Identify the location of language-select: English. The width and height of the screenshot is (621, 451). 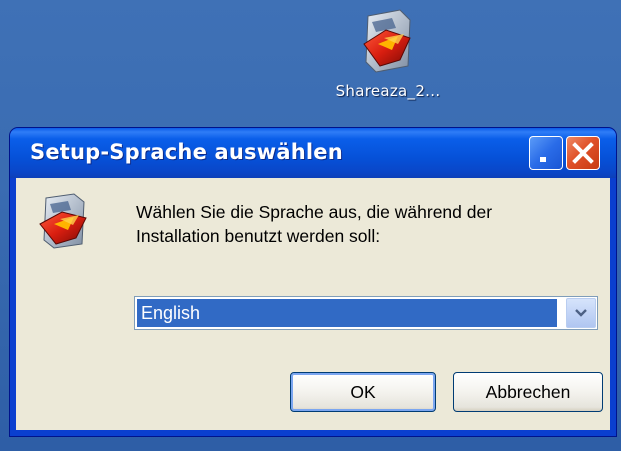
(366, 313).